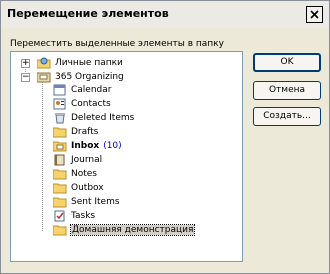  I want to click on mailbox-icon, so click(44, 77).